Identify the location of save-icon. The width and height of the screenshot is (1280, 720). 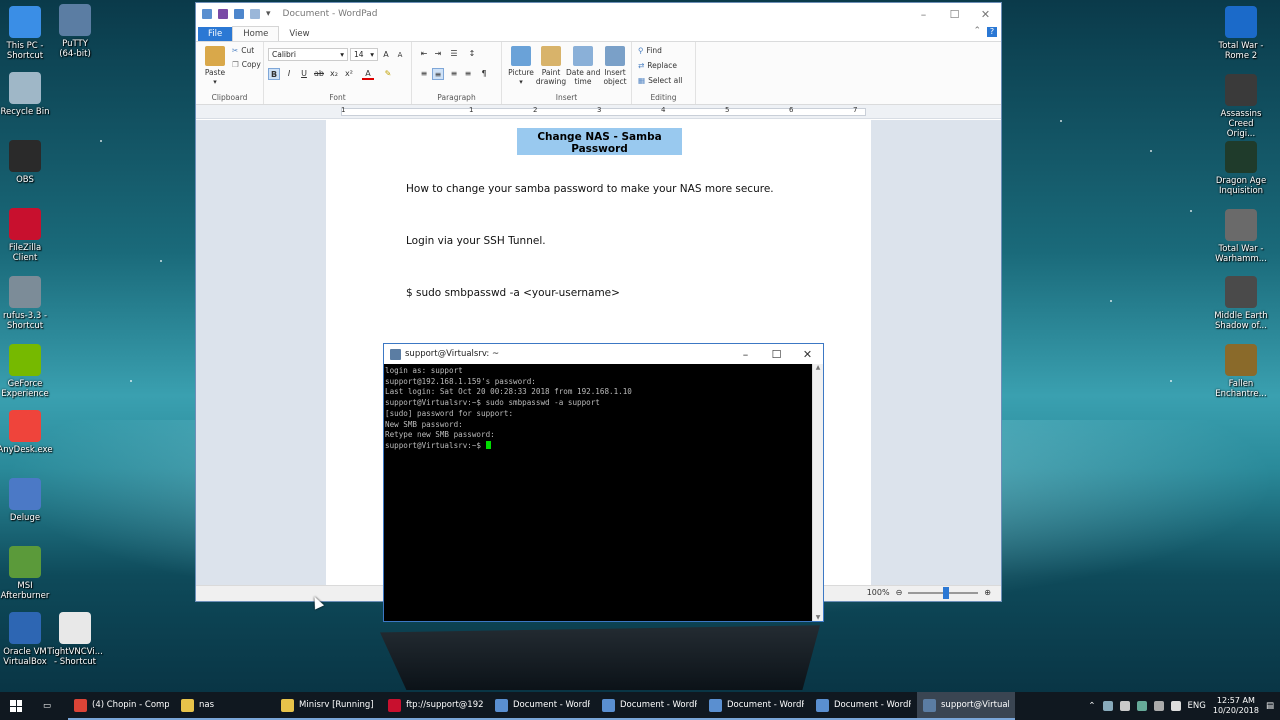
(223, 14).